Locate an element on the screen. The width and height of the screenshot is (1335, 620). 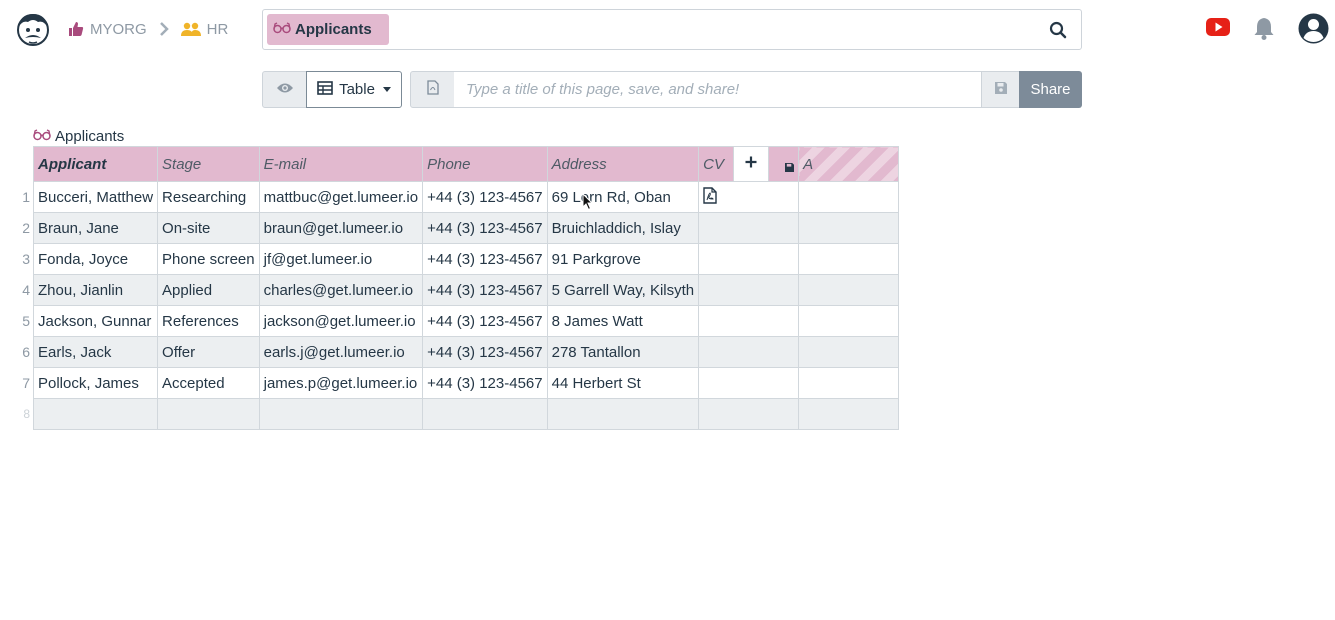
cell-stage: Accepted is located at coordinates (208, 383).